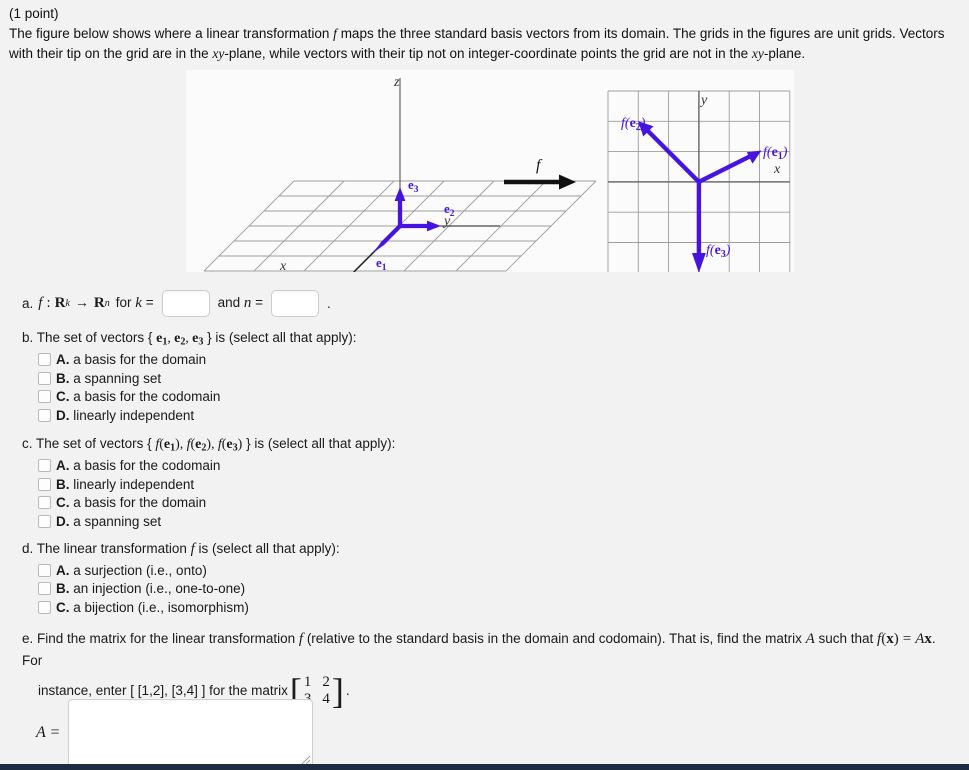 The image size is (969, 770). What do you see at coordinates (138, 397) in the screenshot?
I see `option-b-C-label: C. a basis for the codomain` at bounding box center [138, 397].